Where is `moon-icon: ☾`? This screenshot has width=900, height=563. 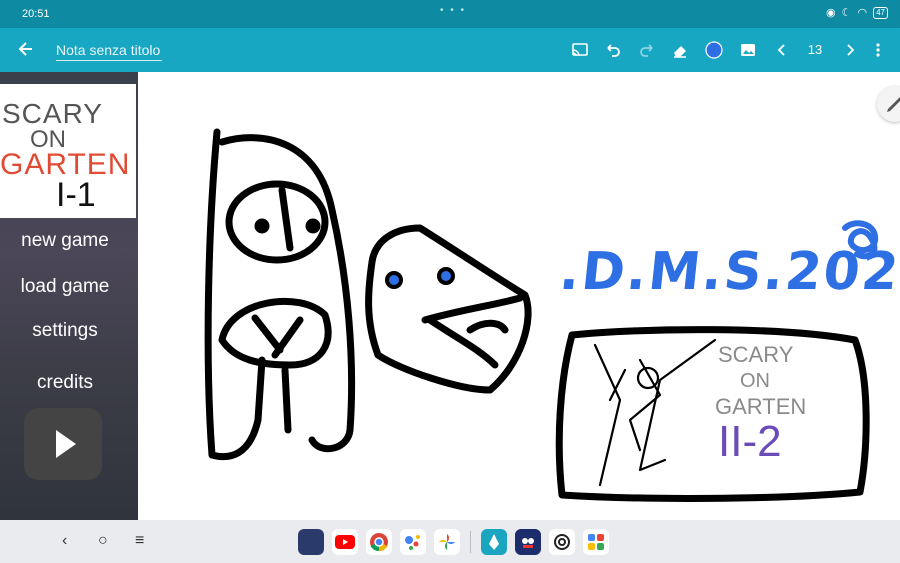
moon-icon: ☾ is located at coordinates (846, 13).